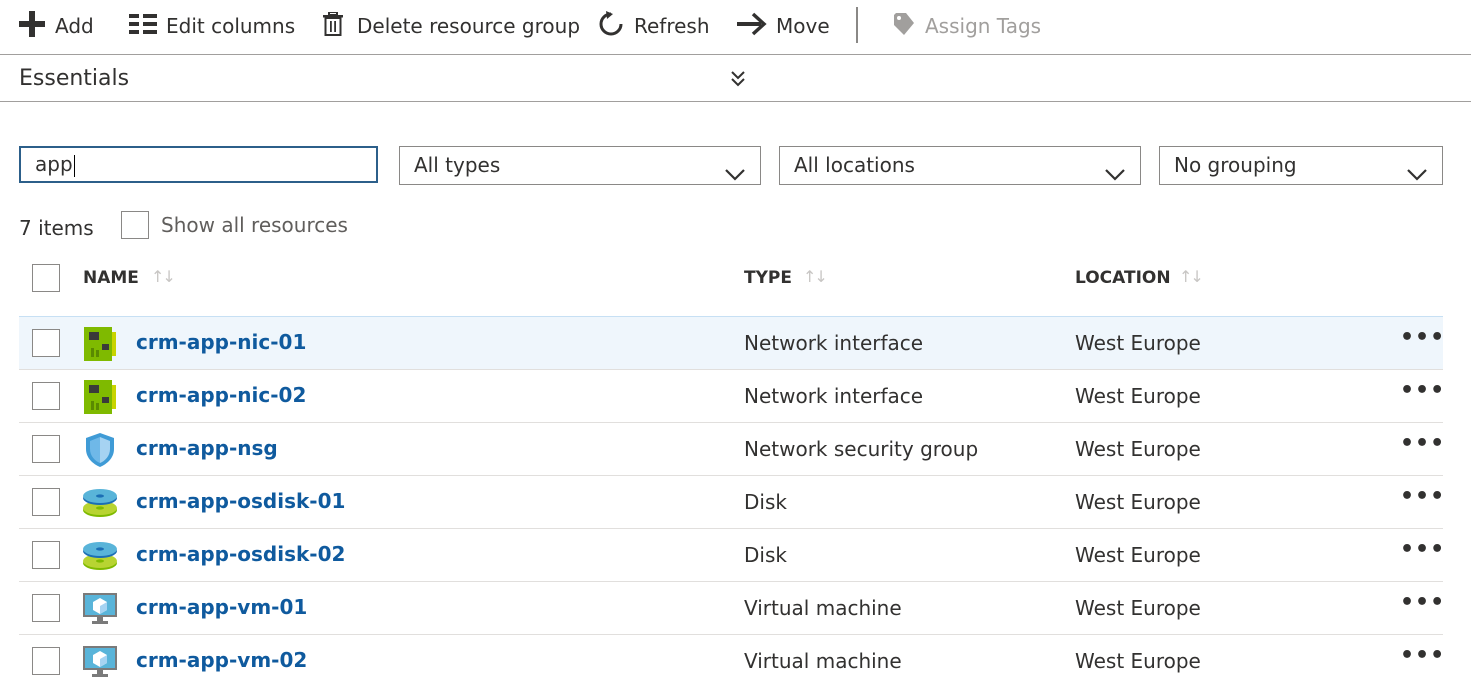 The image size is (1471, 698). What do you see at coordinates (221, 607) in the screenshot?
I see `resource-name-link: crm-app-vm-01` at bounding box center [221, 607].